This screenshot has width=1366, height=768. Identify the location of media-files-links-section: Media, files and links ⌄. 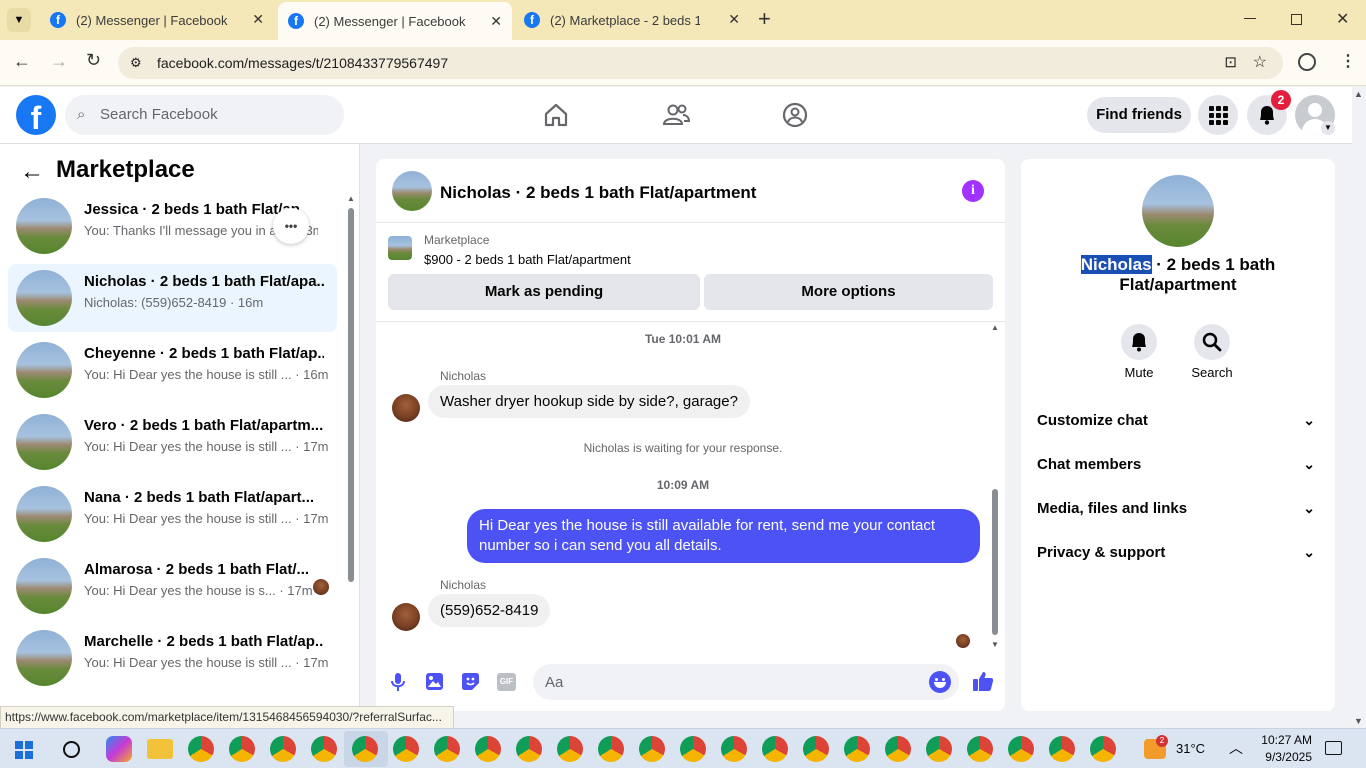
(1178, 512).